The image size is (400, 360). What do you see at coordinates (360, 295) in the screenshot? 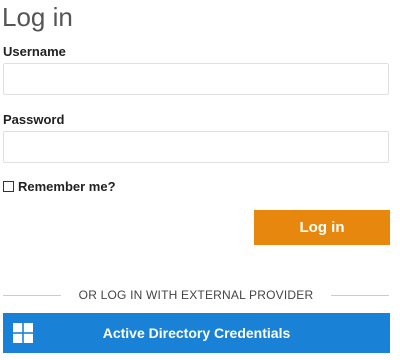
I see `divider-line-right` at bounding box center [360, 295].